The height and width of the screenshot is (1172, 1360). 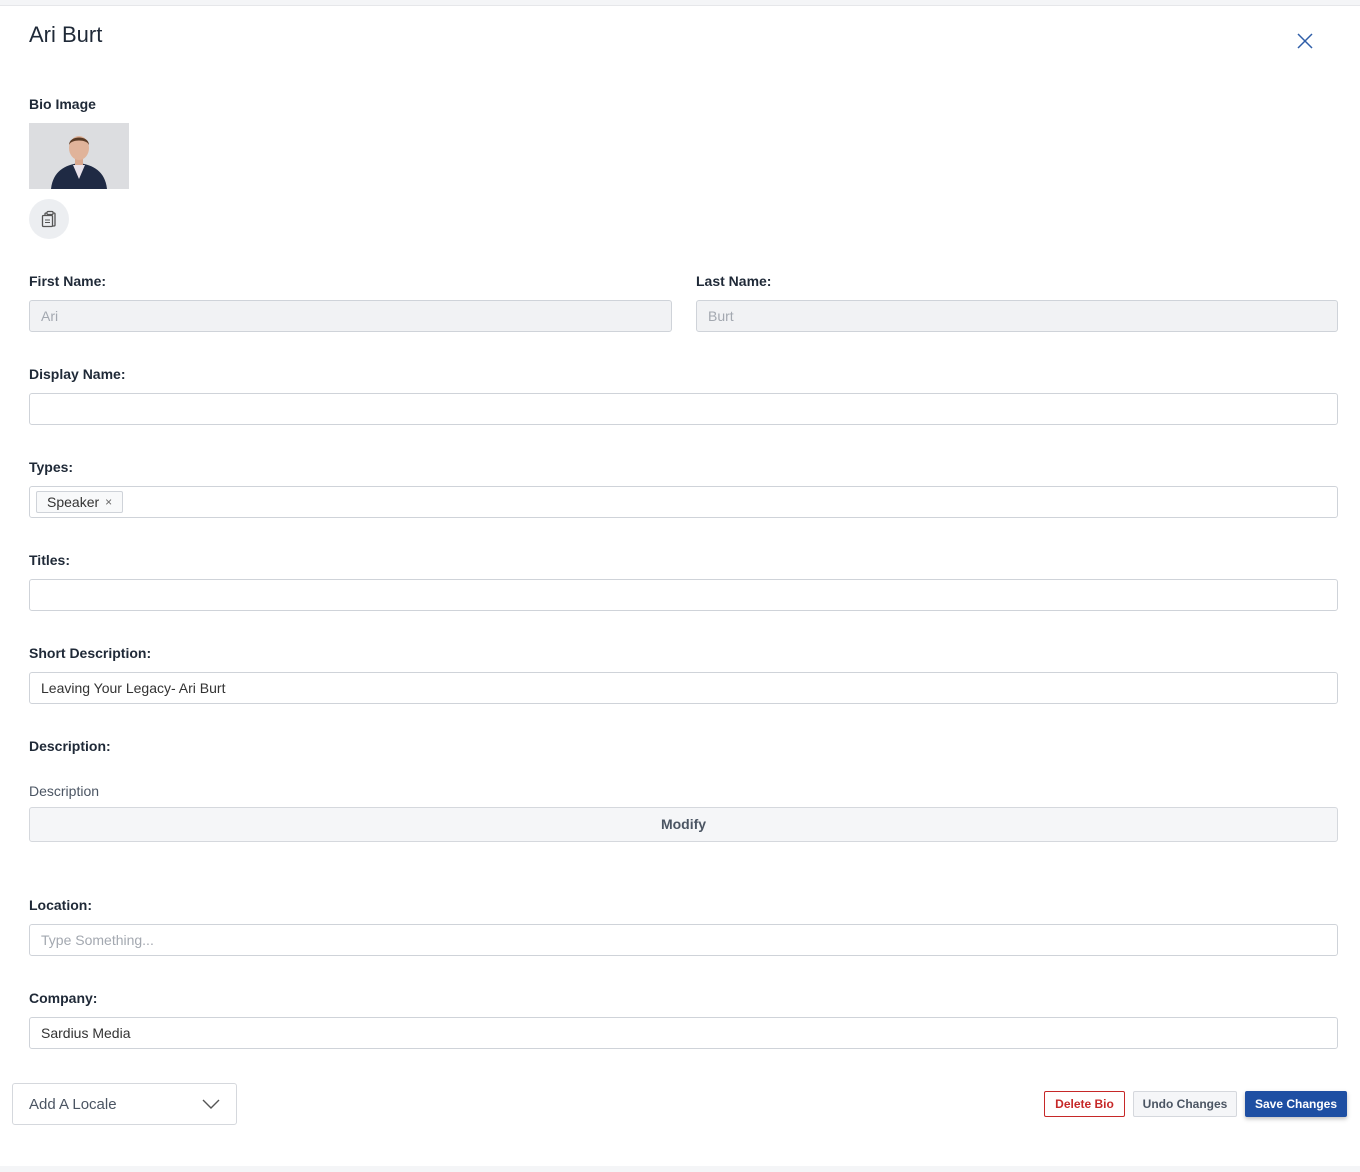 What do you see at coordinates (1084, 1104) in the screenshot?
I see `delete-bio-button: Delete Bio` at bounding box center [1084, 1104].